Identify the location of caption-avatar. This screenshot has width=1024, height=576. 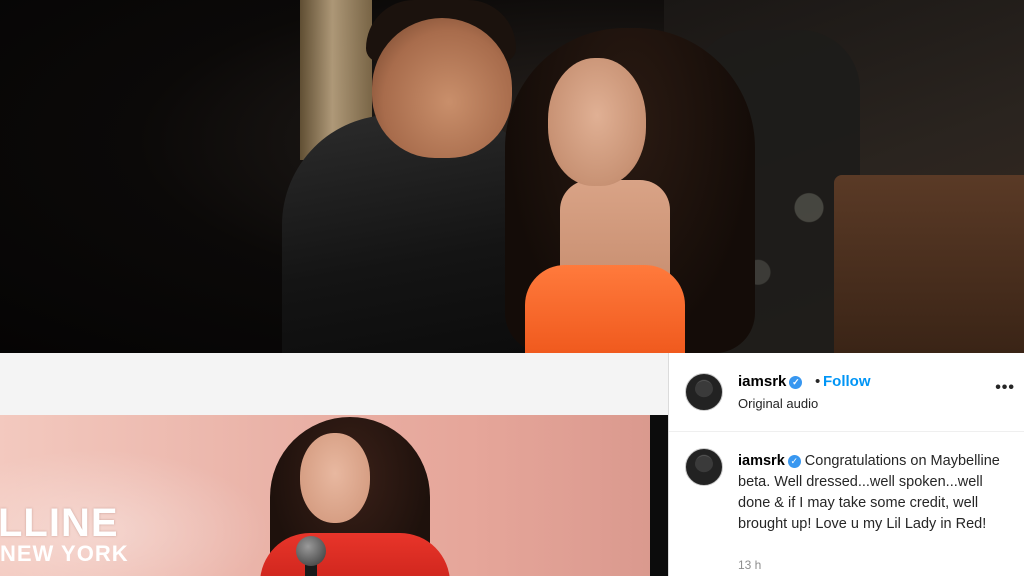
(704, 467).